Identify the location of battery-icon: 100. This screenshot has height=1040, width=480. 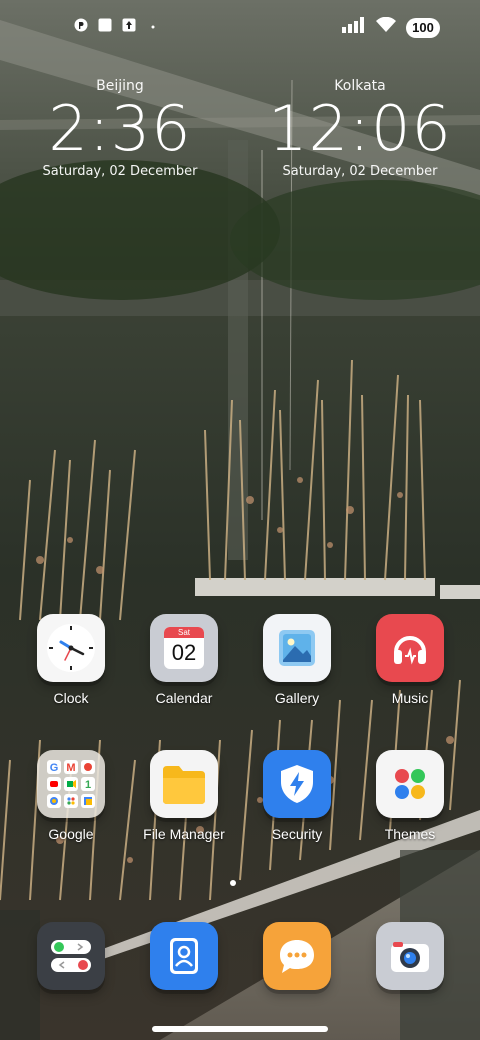
(423, 27).